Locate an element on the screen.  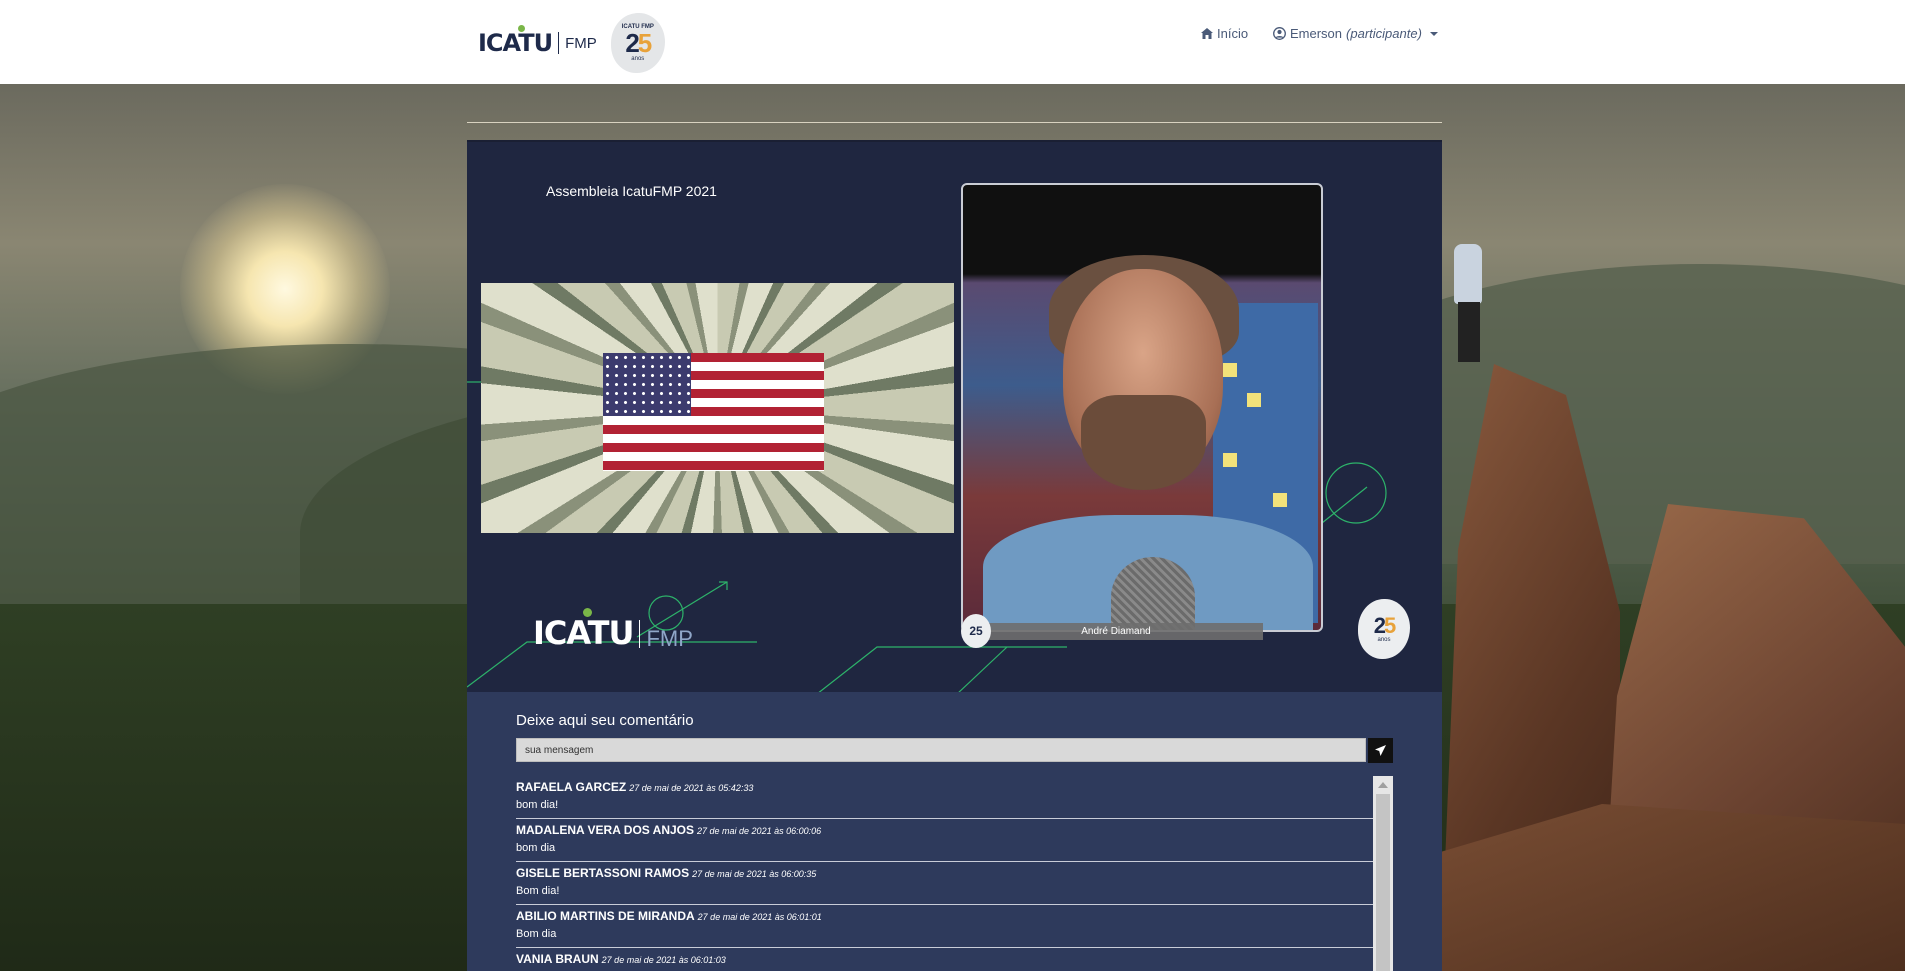
send-icon is located at coordinates (1380, 750).